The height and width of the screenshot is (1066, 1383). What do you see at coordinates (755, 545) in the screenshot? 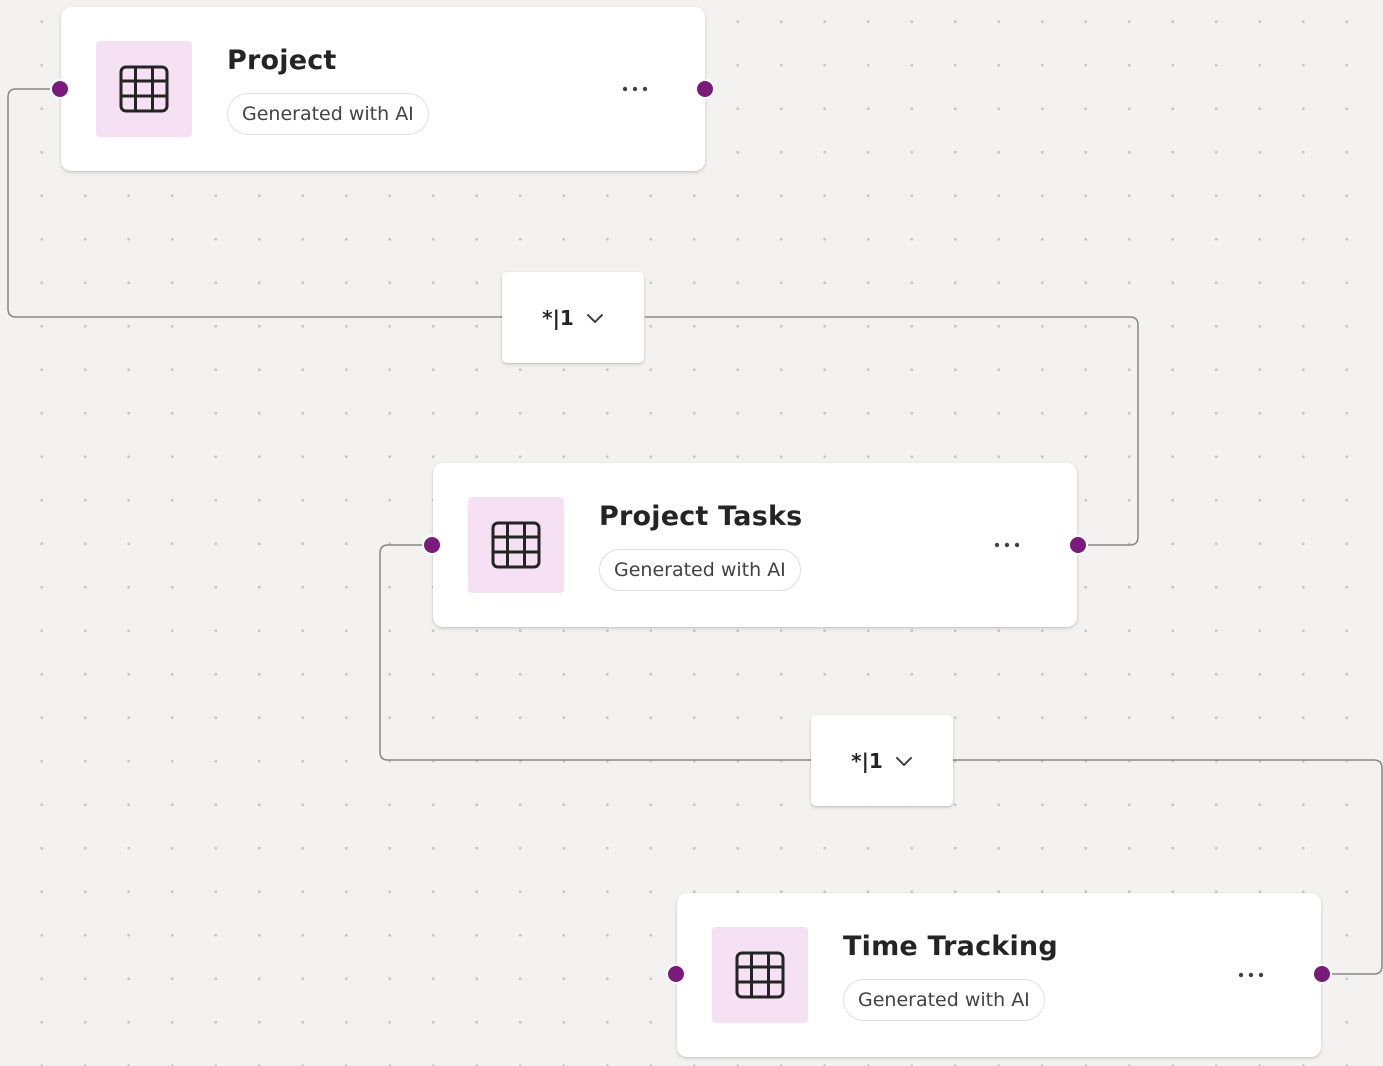
I see `table-card-project-tasks: Project Tasks Generated with AI` at bounding box center [755, 545].